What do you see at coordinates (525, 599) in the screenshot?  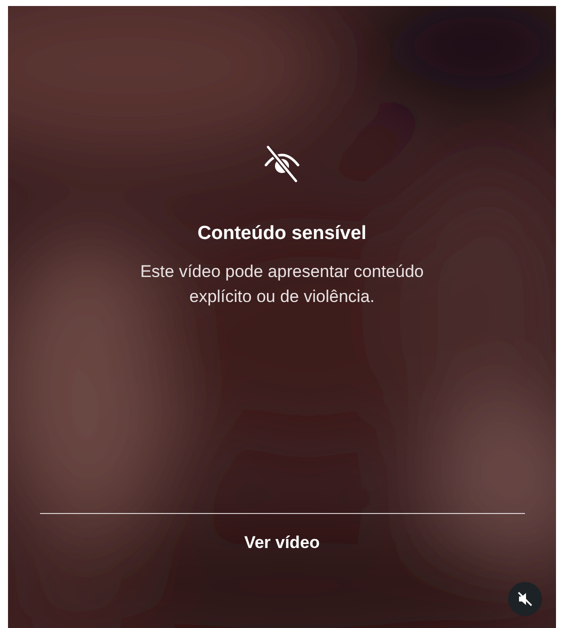 I see `muted-speaker-icon` at bounding box center [525, 599].